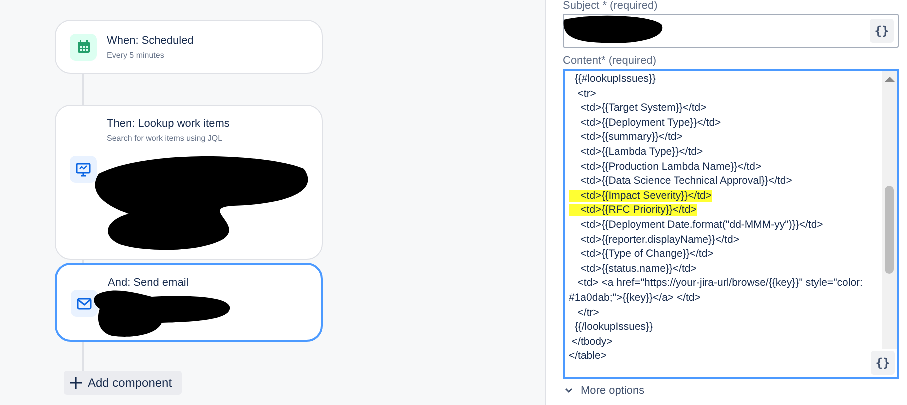 The width and height of the screenshot is (907, 405). What do you see at coordinates (702, 224) in the screenshot?
I see `code-line: <td>{{Deployment Date.format("dd-MMM-yy")}}</td>` at bounding box center [702, 224].